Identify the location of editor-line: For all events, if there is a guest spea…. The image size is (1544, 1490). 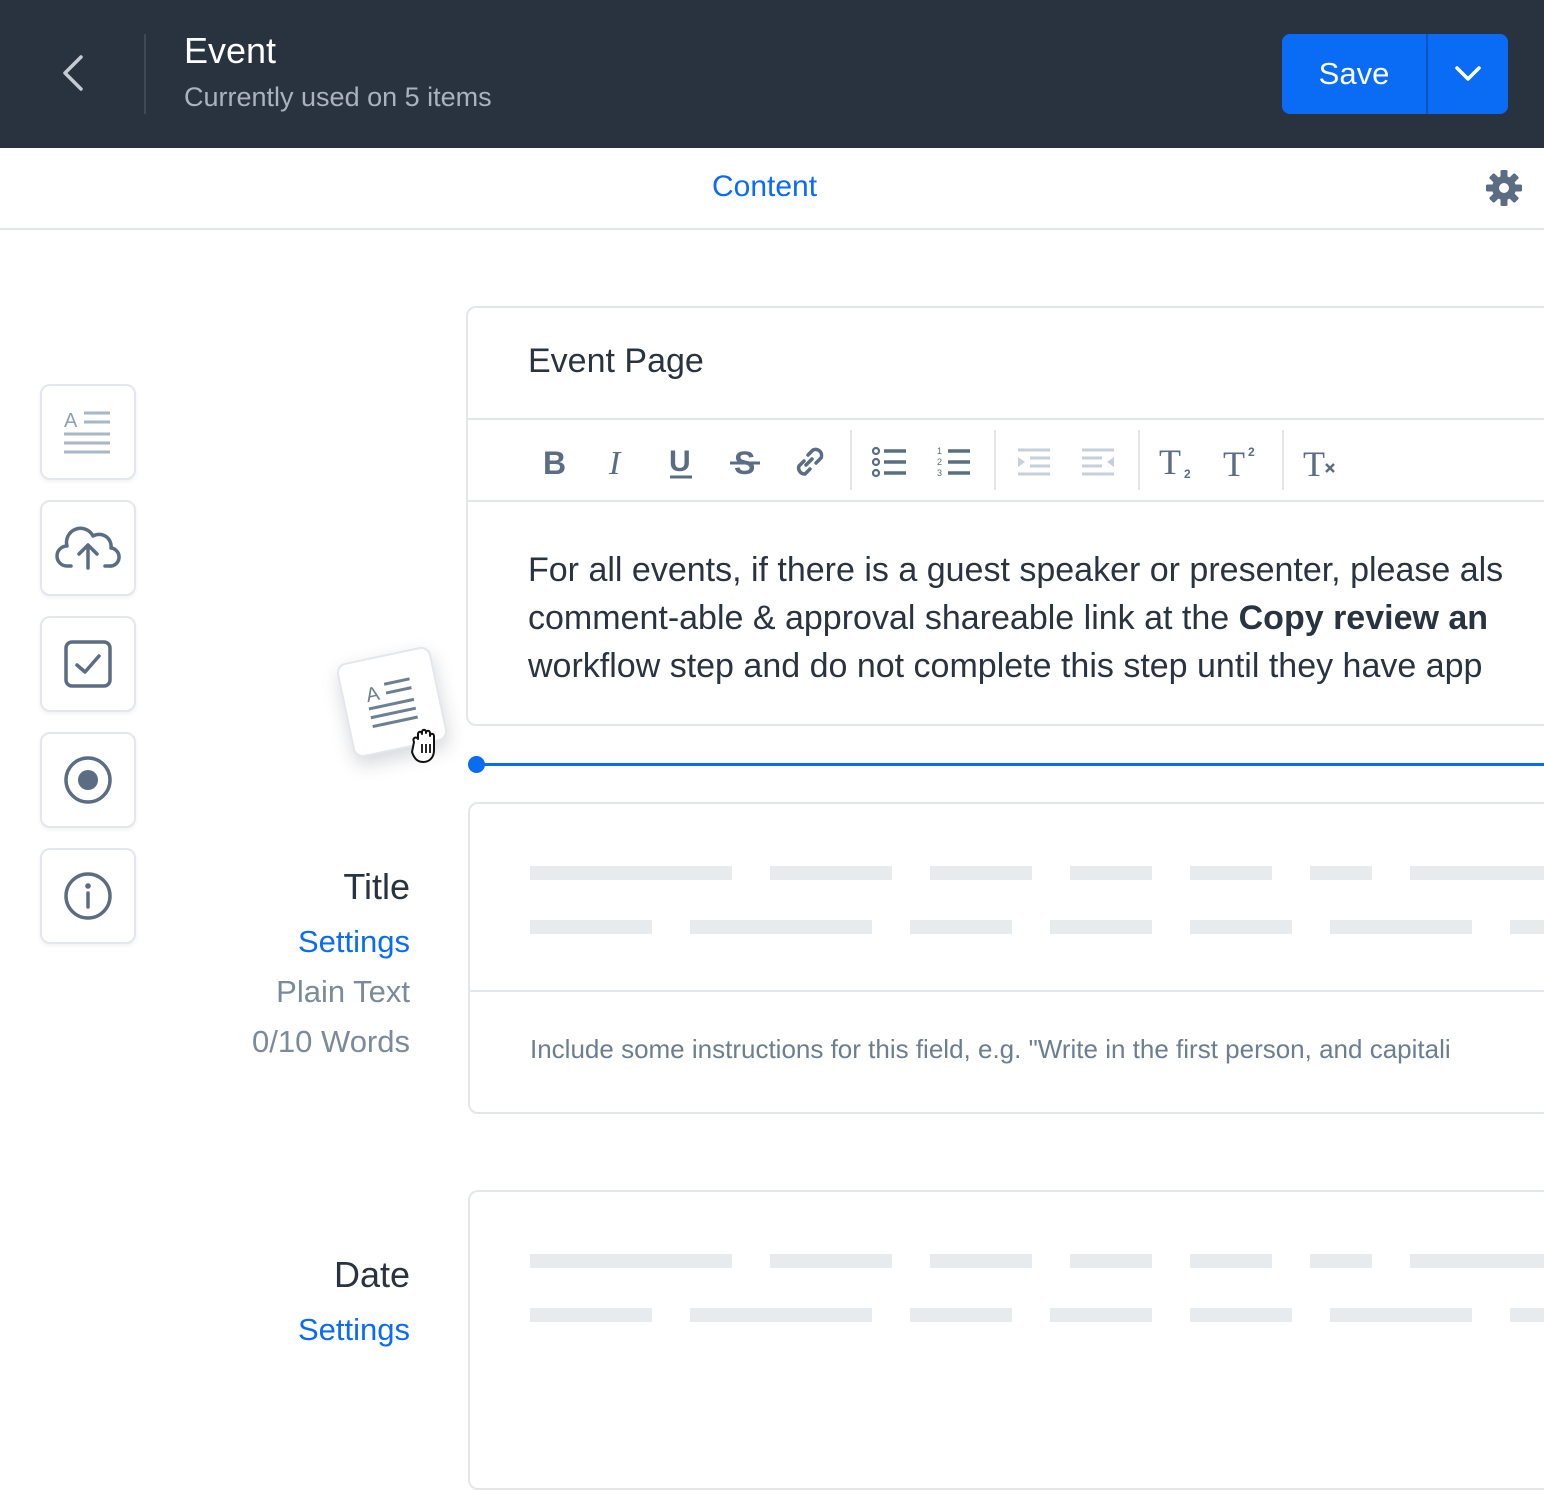
(1016, 570).